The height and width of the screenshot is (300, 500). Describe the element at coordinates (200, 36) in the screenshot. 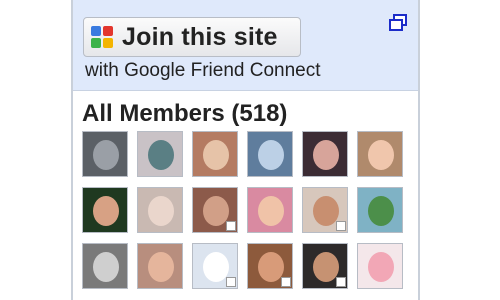

I see `join-button-label: Join this site` at that location.